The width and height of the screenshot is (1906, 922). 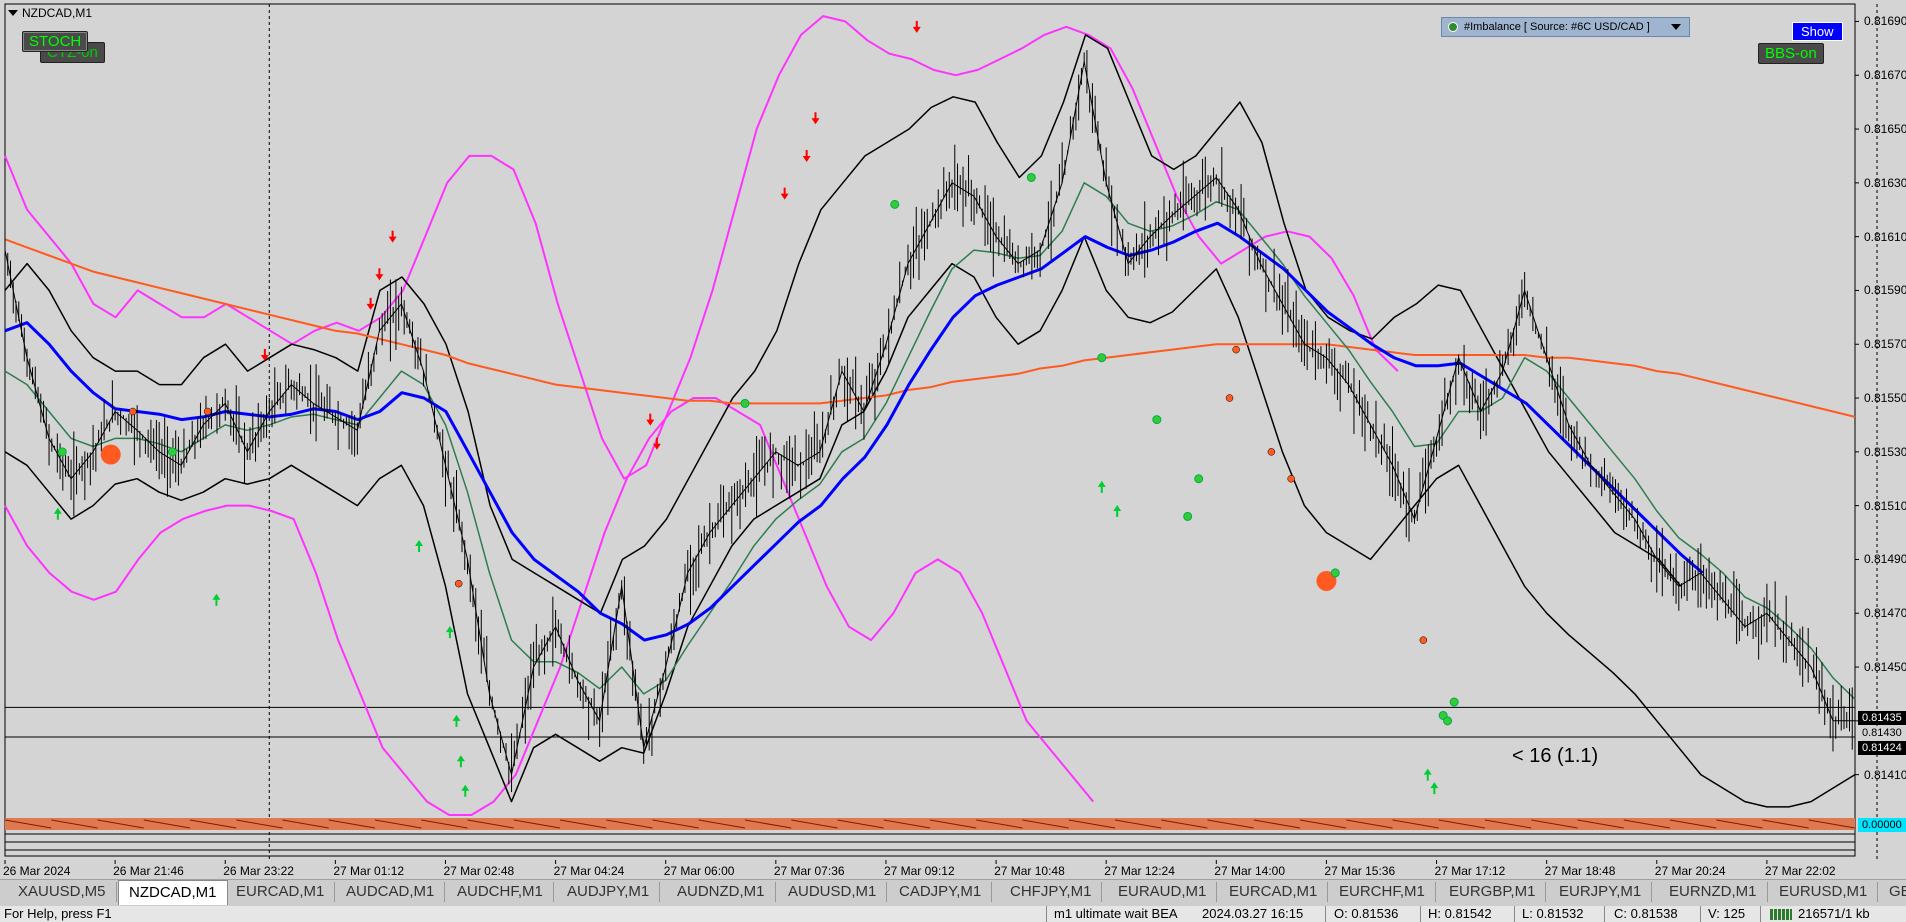 I want to click on time-tick-label: 27 Mar 06:00, so click(x=699, y=871).